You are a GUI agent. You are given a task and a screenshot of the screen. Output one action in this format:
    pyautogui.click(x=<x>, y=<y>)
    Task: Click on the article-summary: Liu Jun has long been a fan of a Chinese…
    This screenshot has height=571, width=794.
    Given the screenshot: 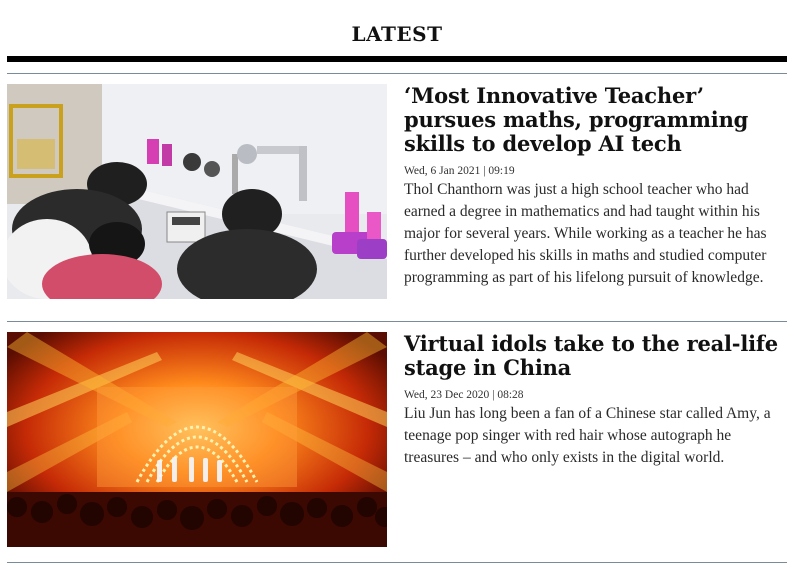 What is the action you would take?
    pyautogui.click(x=587, y=435)
    